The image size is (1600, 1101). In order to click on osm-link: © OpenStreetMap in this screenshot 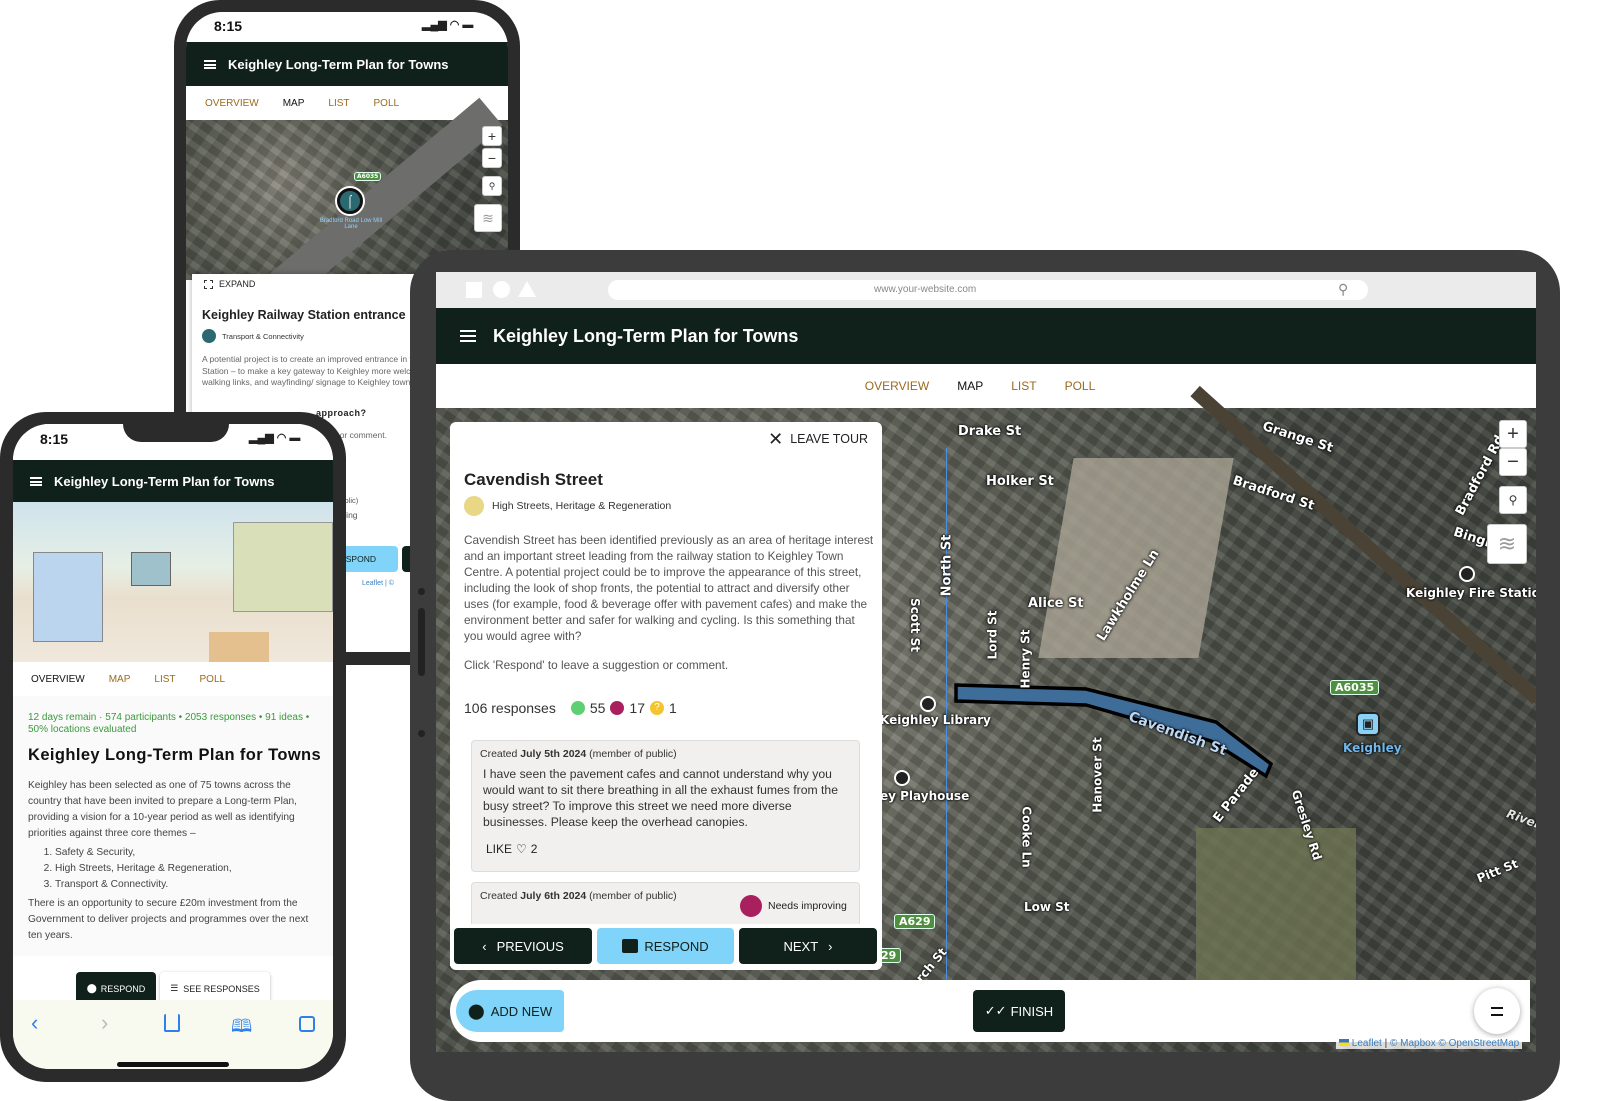, I will do `click(1478, 1043)`.